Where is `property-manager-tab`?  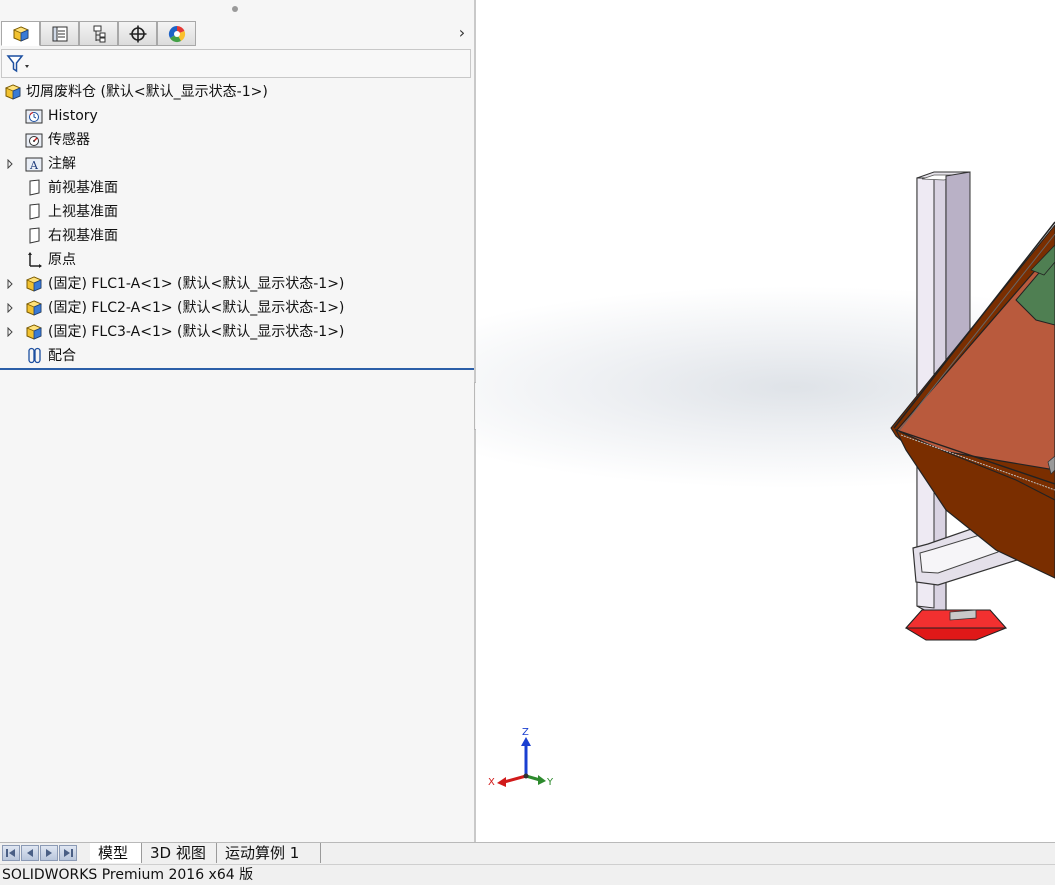 property-manager-tab is located at coordinates (59, 33).